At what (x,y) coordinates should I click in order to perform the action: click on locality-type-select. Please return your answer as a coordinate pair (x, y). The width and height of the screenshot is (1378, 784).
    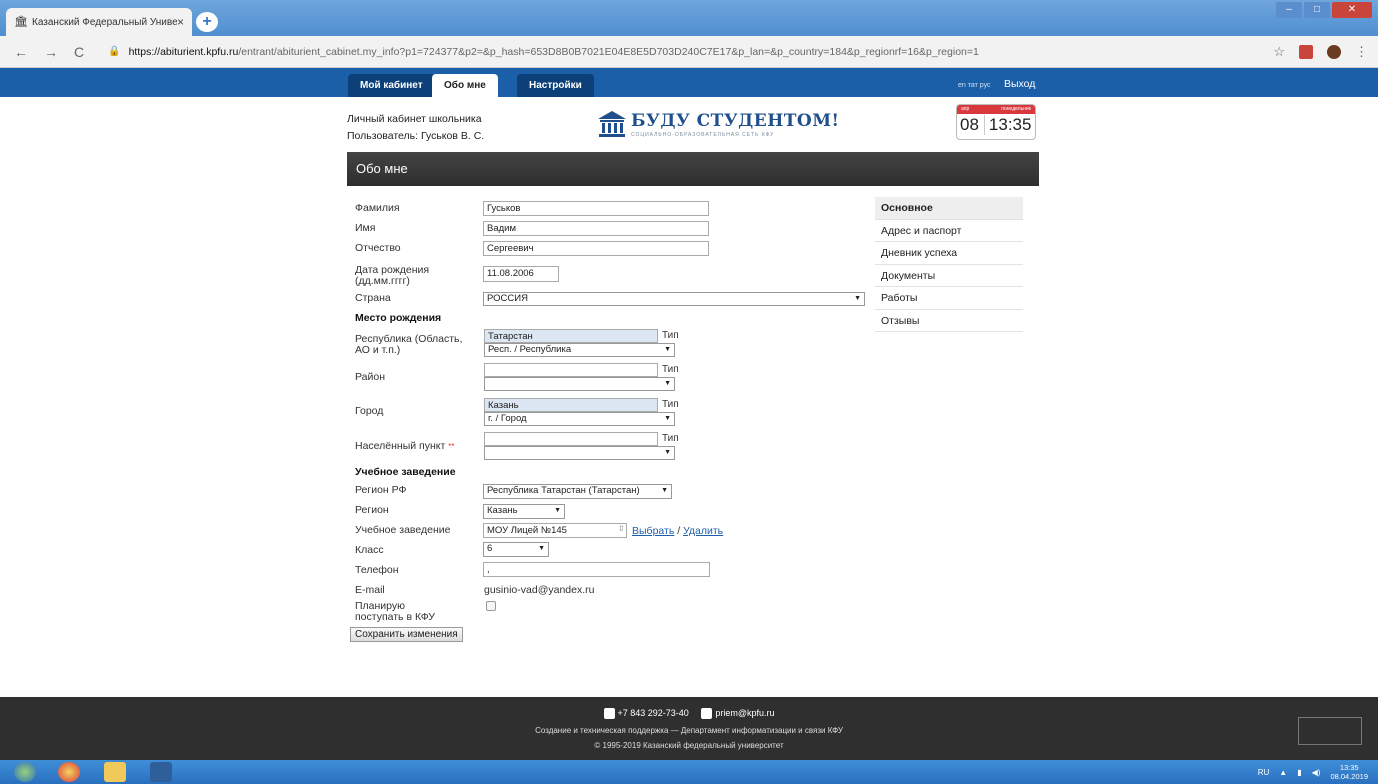
    Looking at the image, I should click on (579, 453).